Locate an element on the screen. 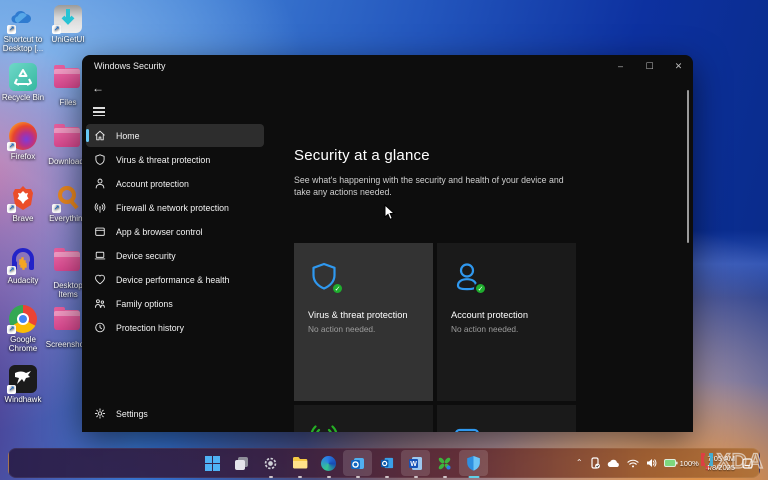  taskbar-settings-button is located at coordinates (270, 464).